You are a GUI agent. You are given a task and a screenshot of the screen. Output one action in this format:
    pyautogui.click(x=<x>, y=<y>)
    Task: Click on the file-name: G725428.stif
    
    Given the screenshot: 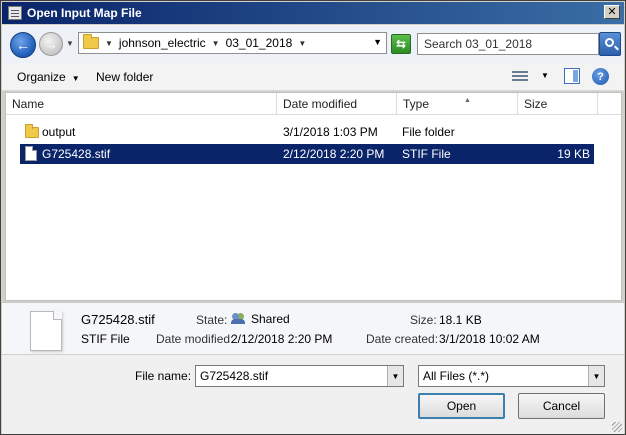 What is the action you would take?
    pyautogui.click(x=76, y=154)
    